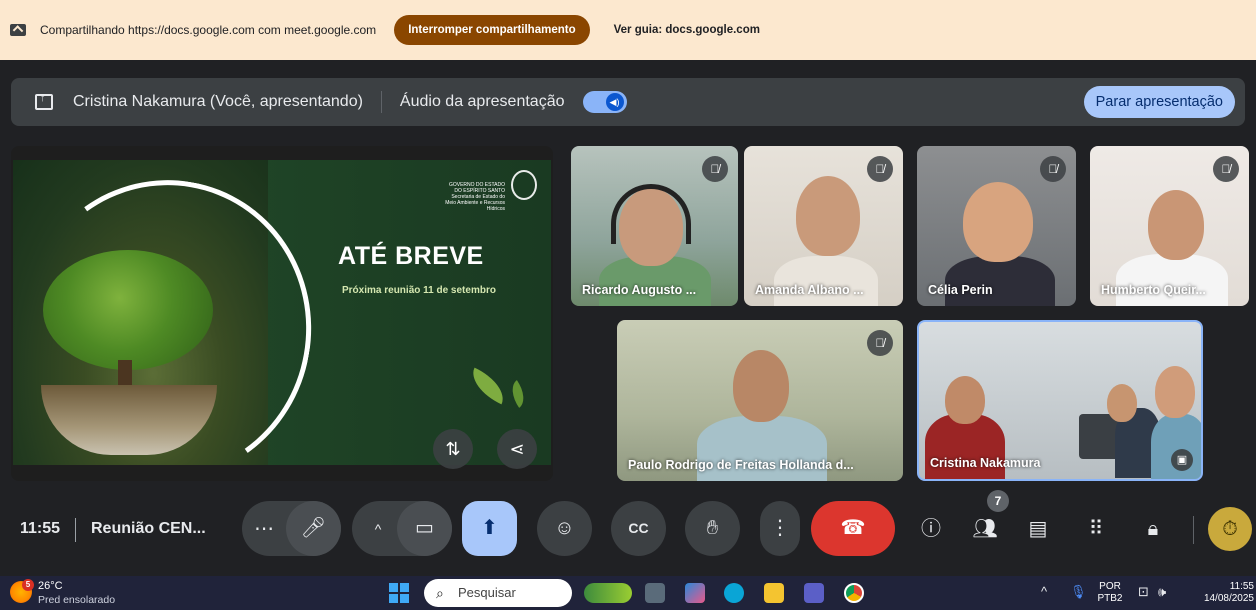 Image resolution: width=1256 pixels, height=610 pixels. Describe the element at coordinates (734, 593) in the screenshot. I see `edge-browser-icon` at that location.